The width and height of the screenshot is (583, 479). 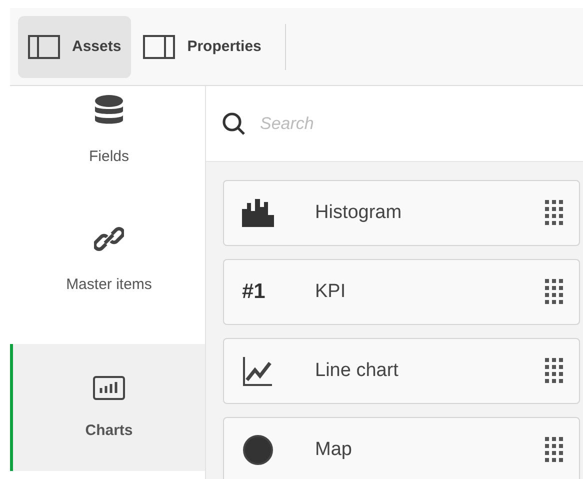 I want to click on kpi-icon: #1, so click(x=254, y=292).